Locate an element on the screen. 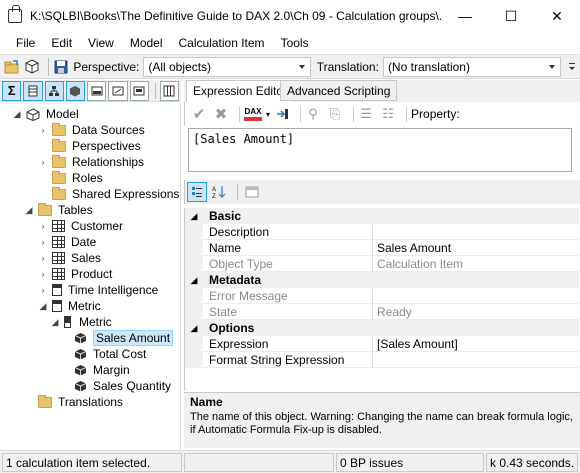 This screenshot has height=473, width=580. filter-icon is located at coordinates (139, 90).